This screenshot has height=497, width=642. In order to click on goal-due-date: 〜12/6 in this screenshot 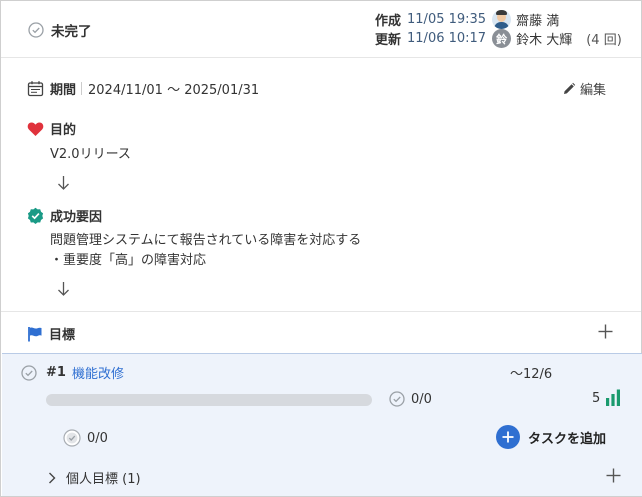, I will do `click(531, 374)`.